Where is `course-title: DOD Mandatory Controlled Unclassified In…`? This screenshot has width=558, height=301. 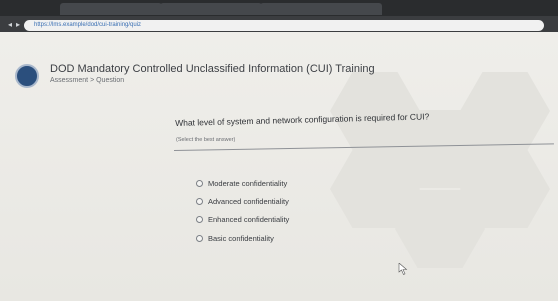
course-title: DOD Mandatory Controlled Unclassified In… is located at coordinates (212, 69).